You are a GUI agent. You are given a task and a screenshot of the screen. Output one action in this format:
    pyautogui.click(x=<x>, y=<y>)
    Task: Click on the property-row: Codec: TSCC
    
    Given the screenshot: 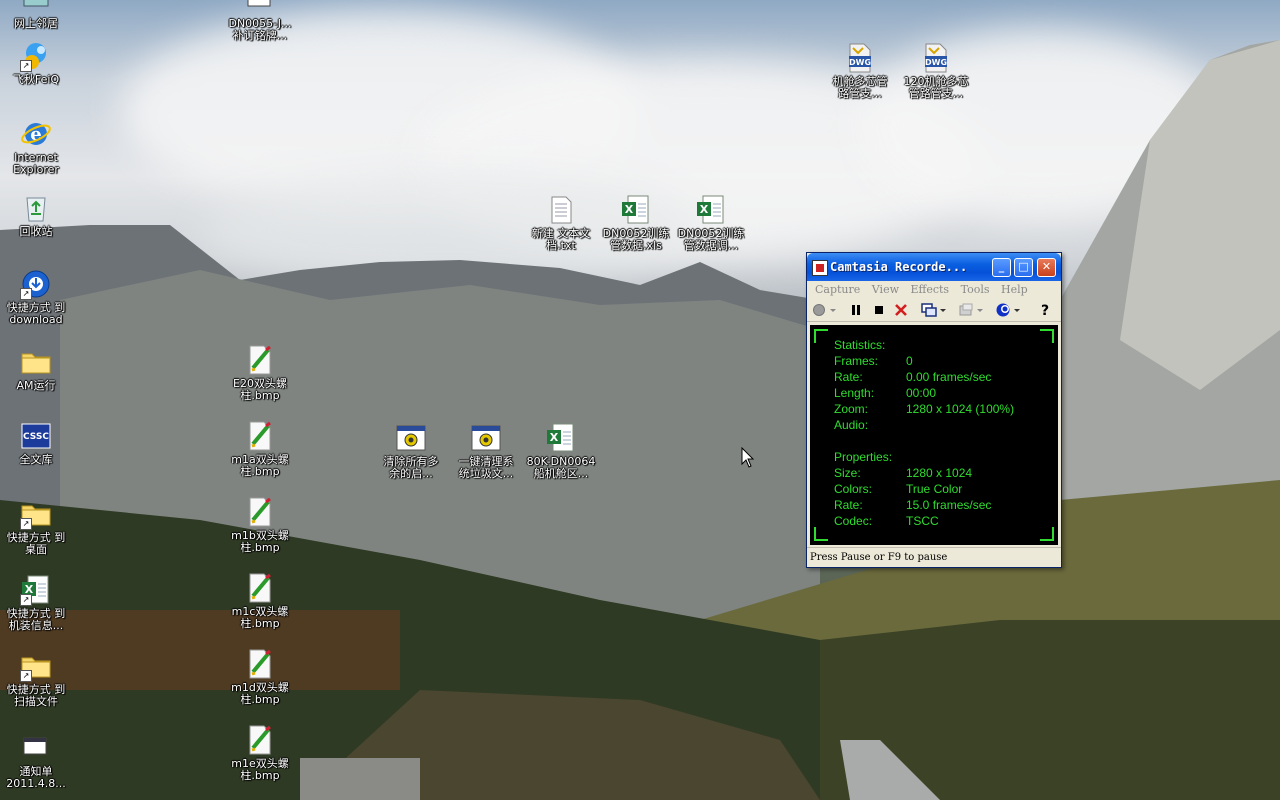 What is the action you would take?
    pyautogui.click(x=924, y=521)
    